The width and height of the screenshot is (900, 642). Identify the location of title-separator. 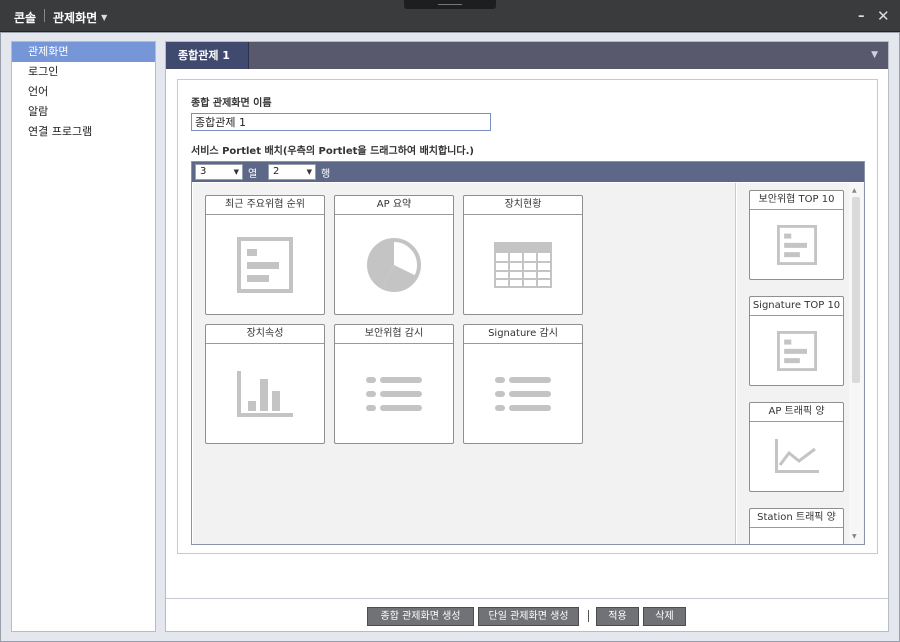
(44, 15).